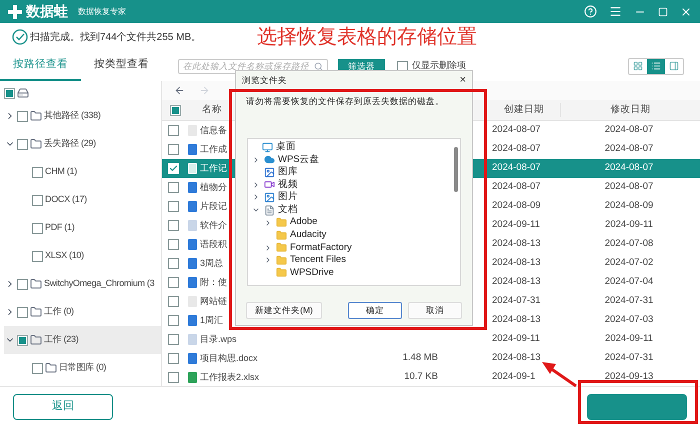 This screenshot has height=426, width=700. Describe the element at coordinates (213, 149) in the screenshot. I see `file-name: 工作成` at that location.